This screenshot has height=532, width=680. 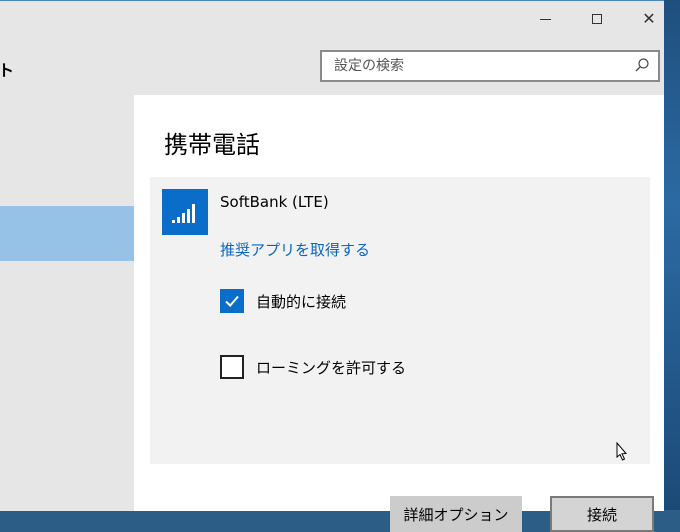 What do you see at coordinates (274, 202) in the screenshot?
I see `network-name: SoftBank (LTE)` at bounding box center [274, 202].